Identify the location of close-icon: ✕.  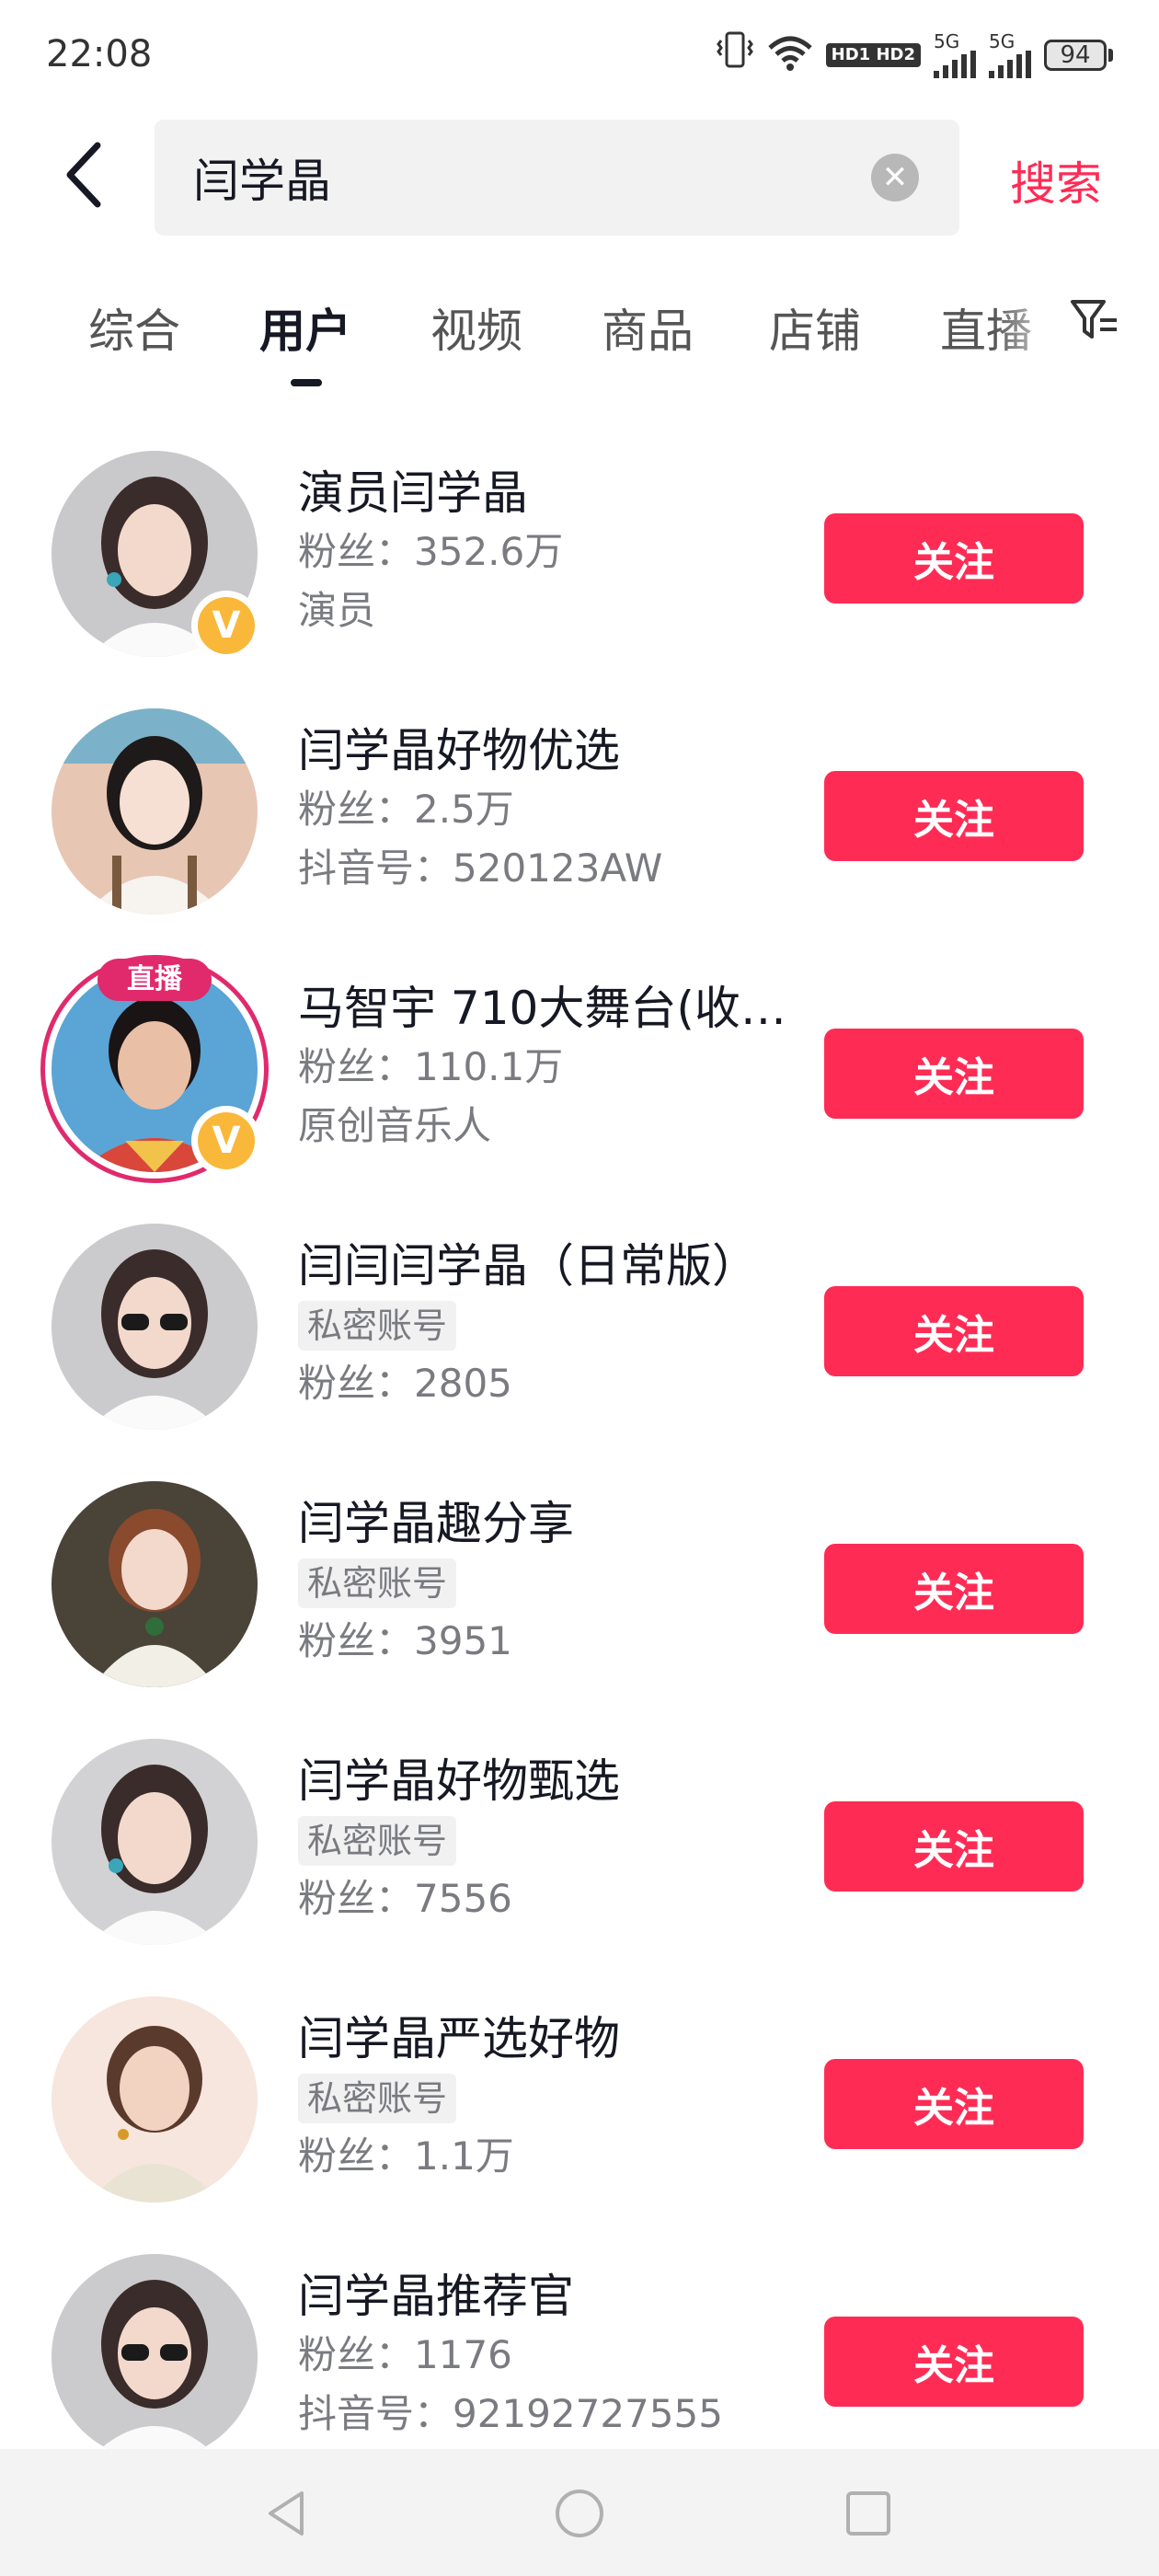
(895, 177).